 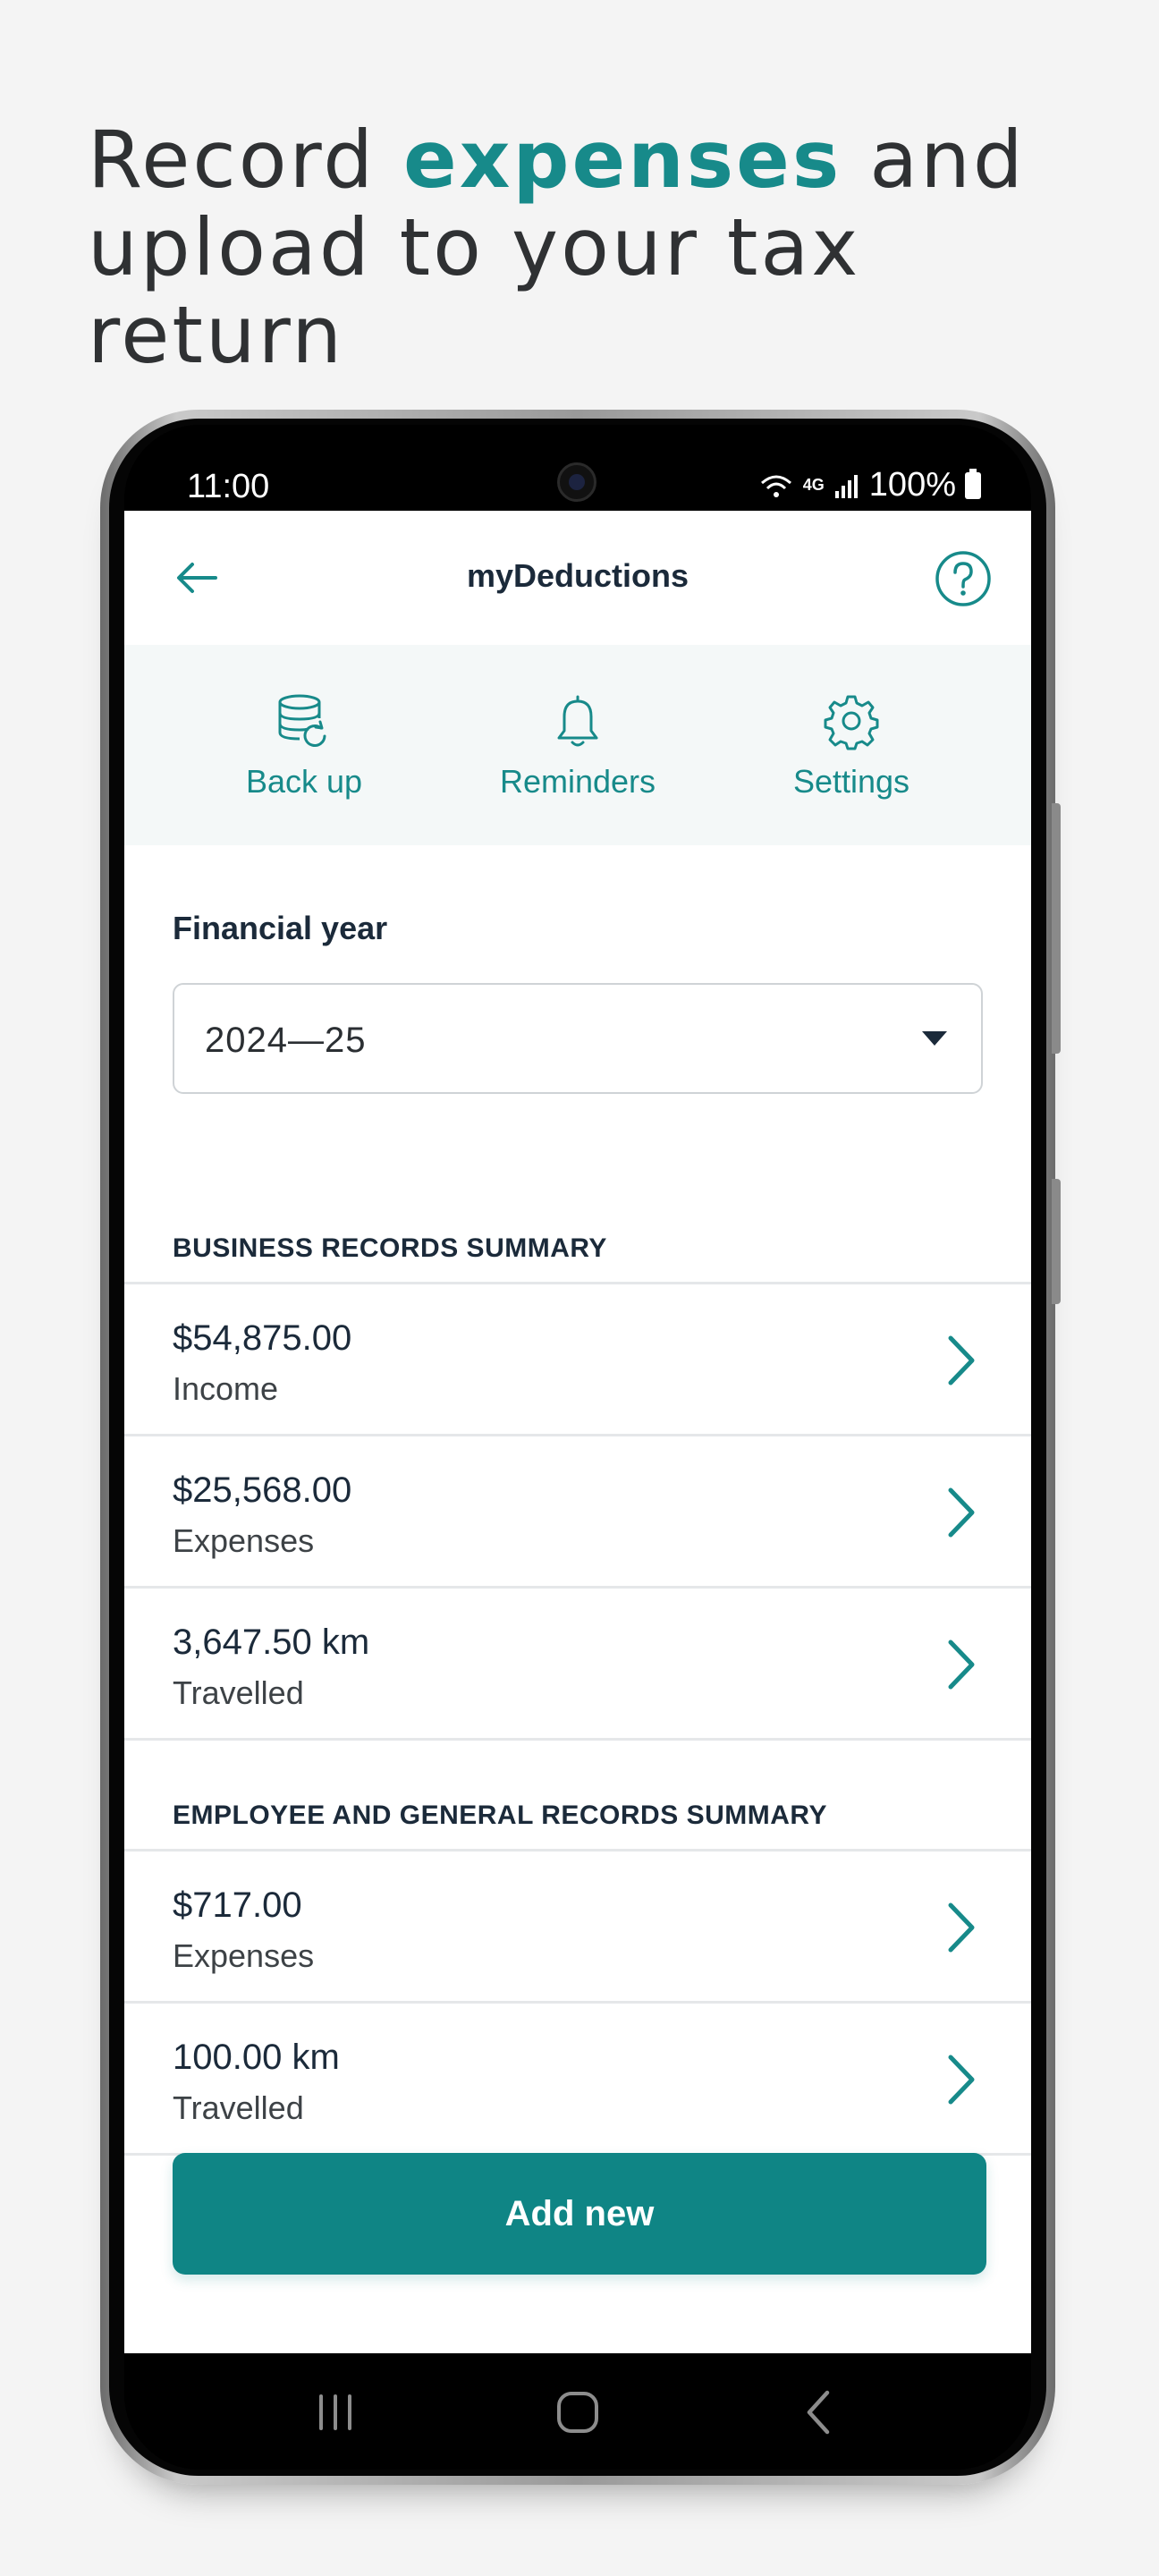 What do you see at coordinates (577, 1928) in the screenshot?
I see `employee-expenses-row: $717.00 Expenses` at bounding box center [577, 1928].